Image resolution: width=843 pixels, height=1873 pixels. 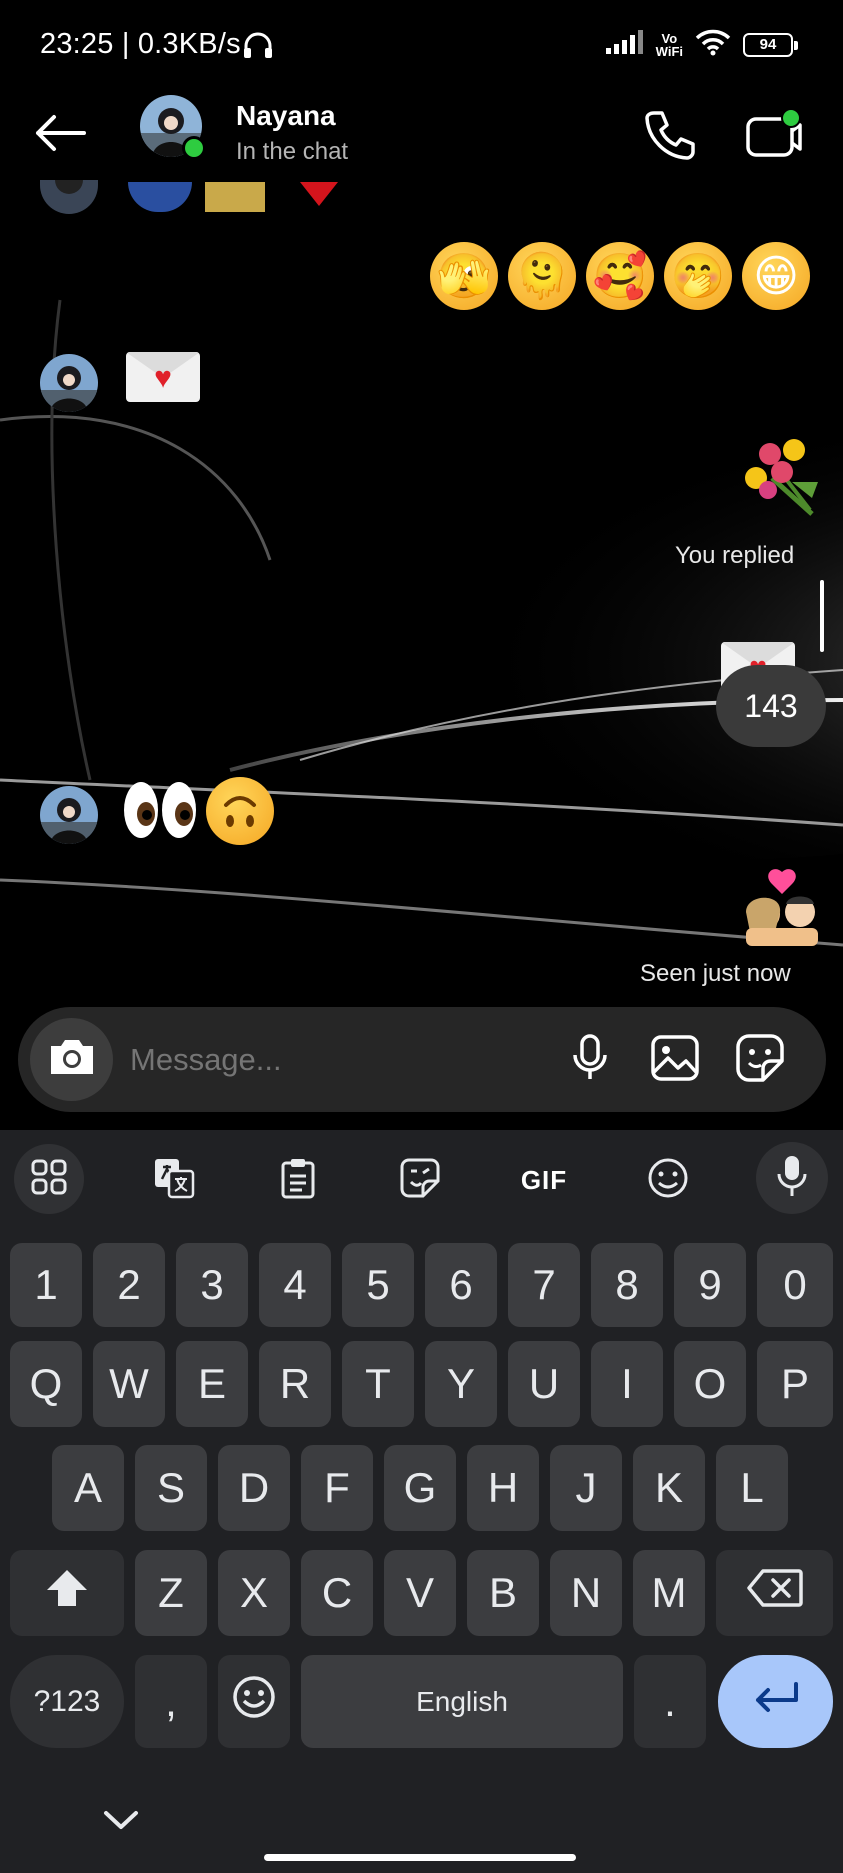 What do you see at coordinates (295, 1285) in the screenshot?
I see `key-4: 4` at bounding box center [295, 1285].